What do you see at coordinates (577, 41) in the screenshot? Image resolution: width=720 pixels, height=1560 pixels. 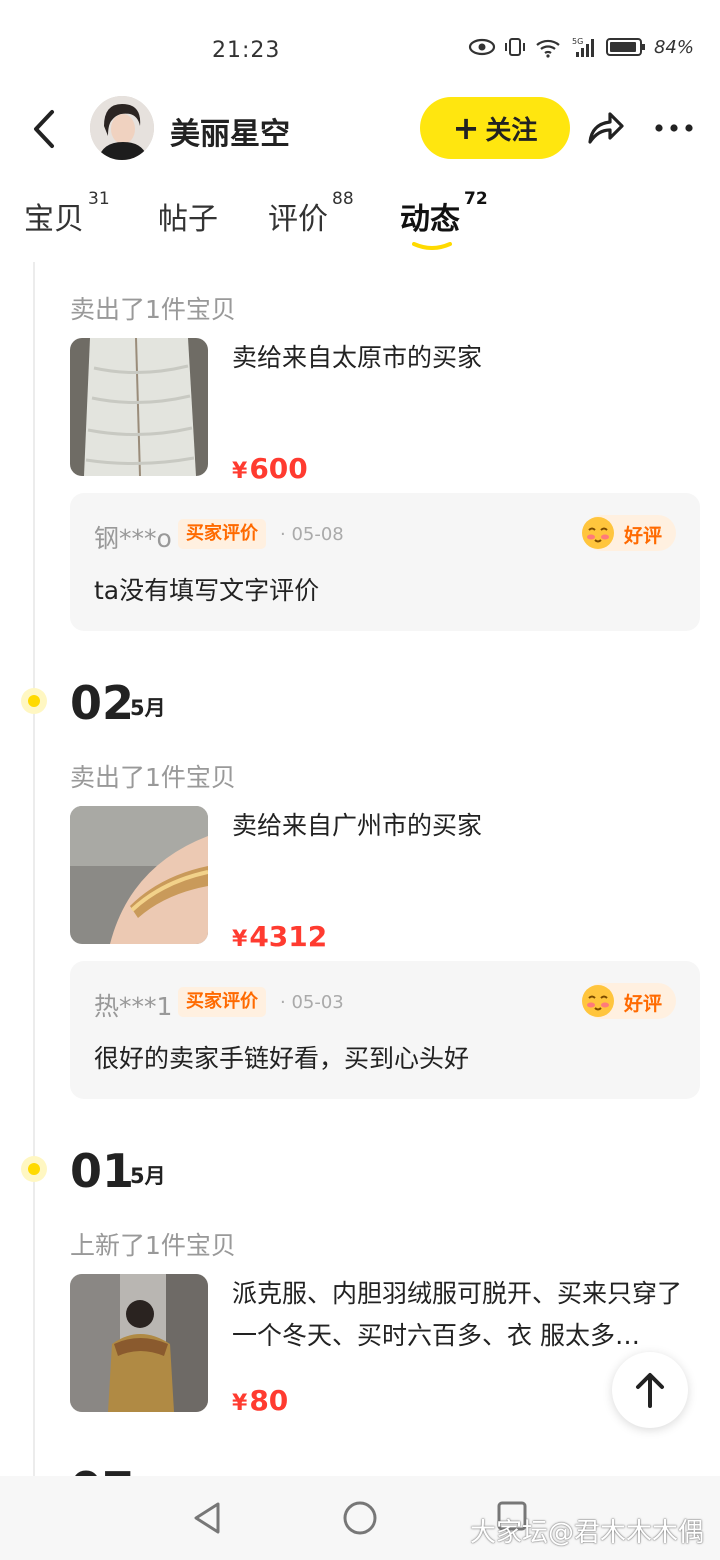 I see `svg-text: 5G` at bounding box center [577, 41].